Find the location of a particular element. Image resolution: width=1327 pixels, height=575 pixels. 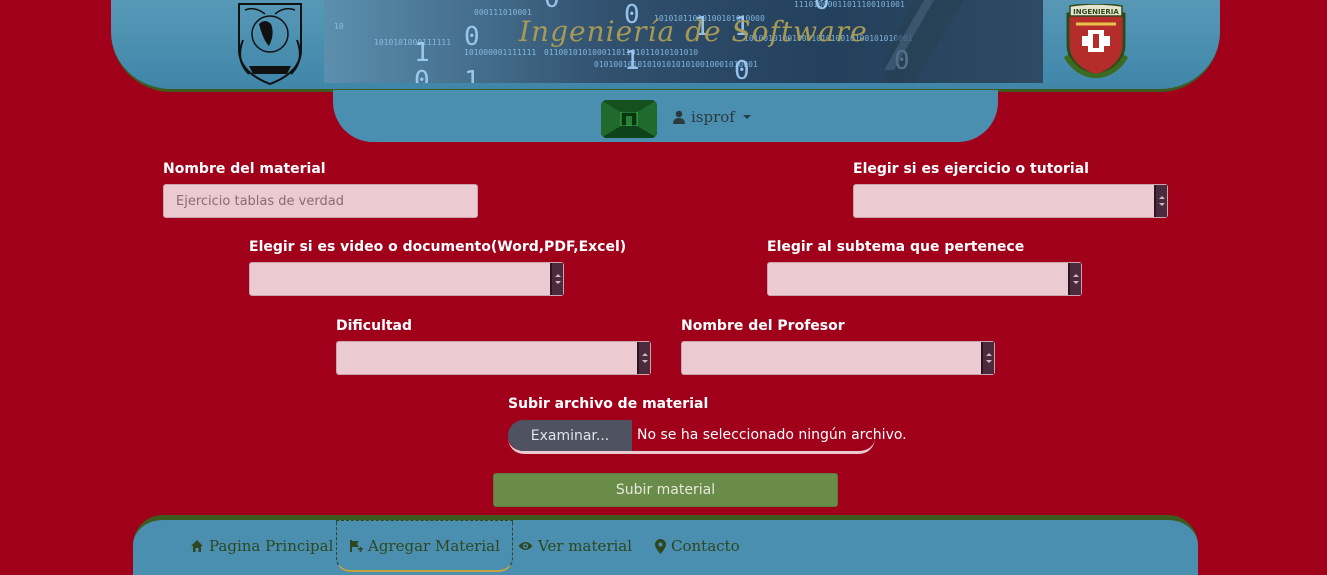

subtopic-select is located at coordinates (924, 279).